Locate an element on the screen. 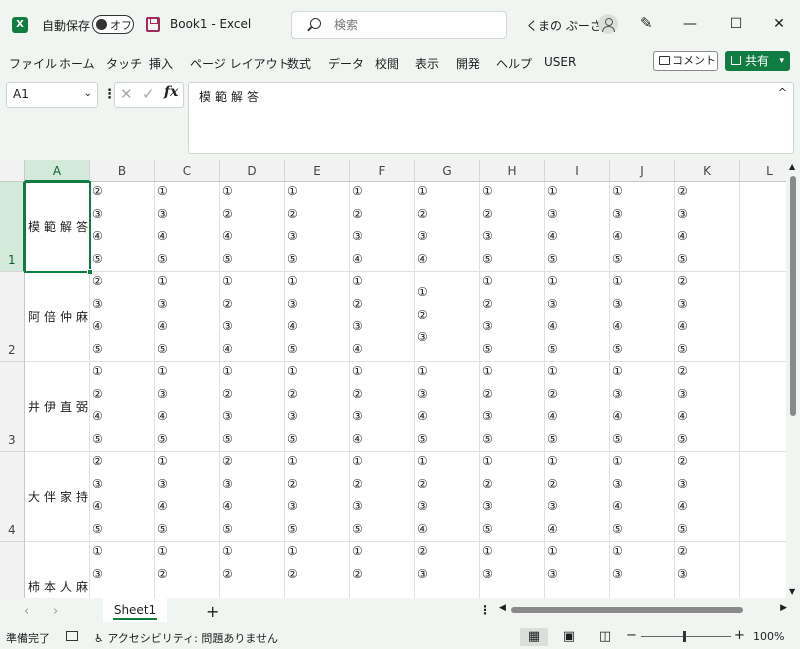 Image resolution: width=800 pixels, height=649 pixels. name-cell: 阿倍仲麻呂 is located at coordinates (57, 317).